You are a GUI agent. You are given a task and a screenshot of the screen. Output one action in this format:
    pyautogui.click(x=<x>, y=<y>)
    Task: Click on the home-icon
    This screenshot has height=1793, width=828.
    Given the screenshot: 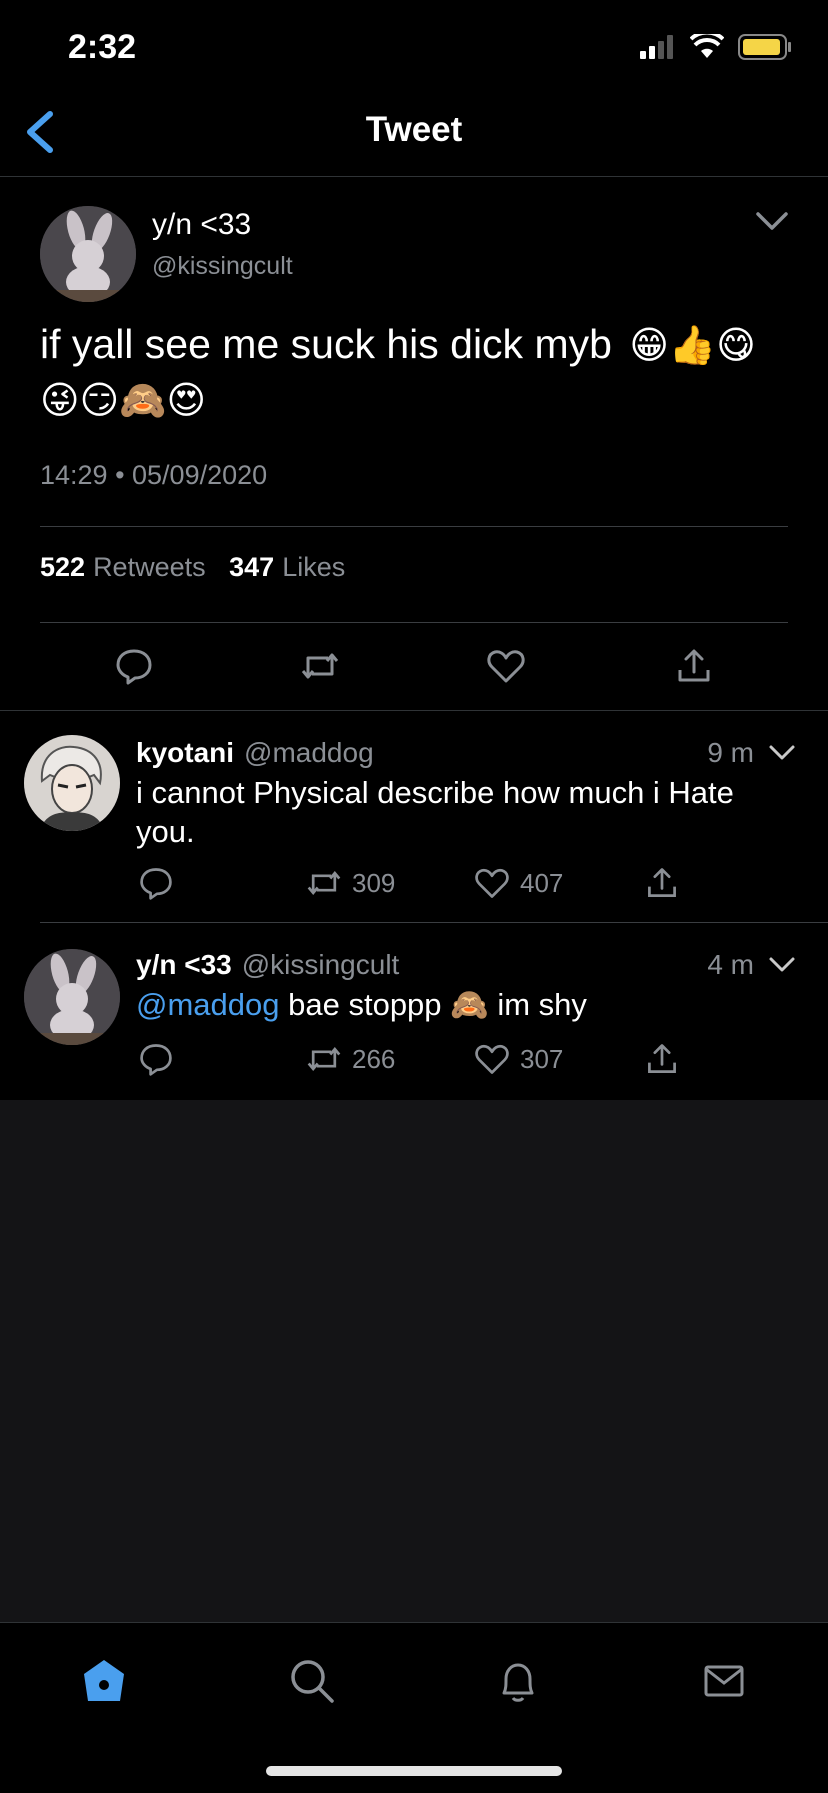 What is the action you would take?
    pyautogui.click(x=104, y=1680)
    